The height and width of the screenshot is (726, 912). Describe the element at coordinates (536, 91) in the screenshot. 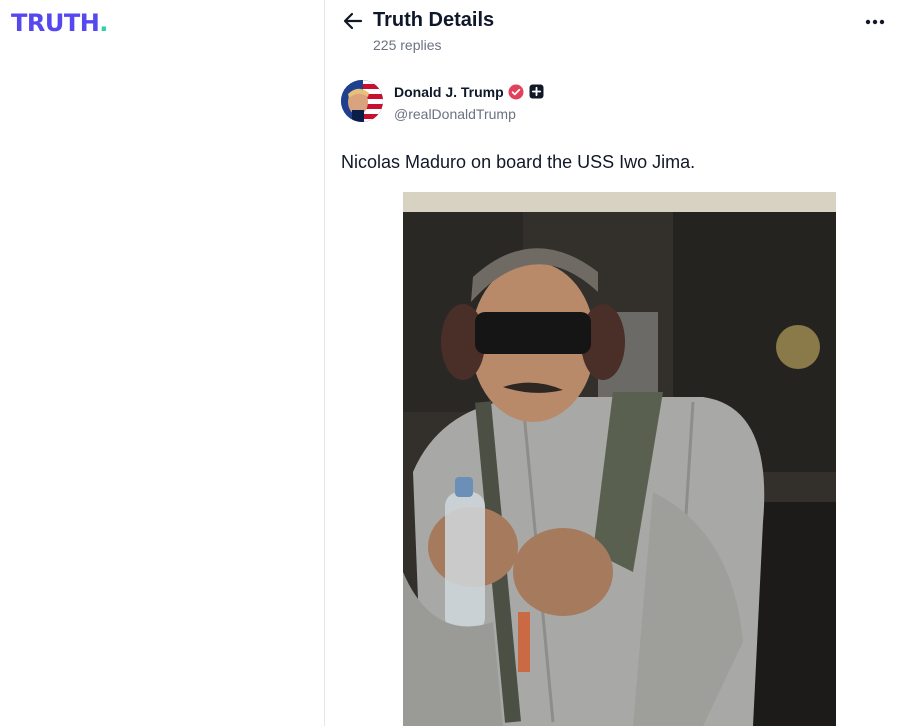

I see `truth-plus-badge-icon` at that location.